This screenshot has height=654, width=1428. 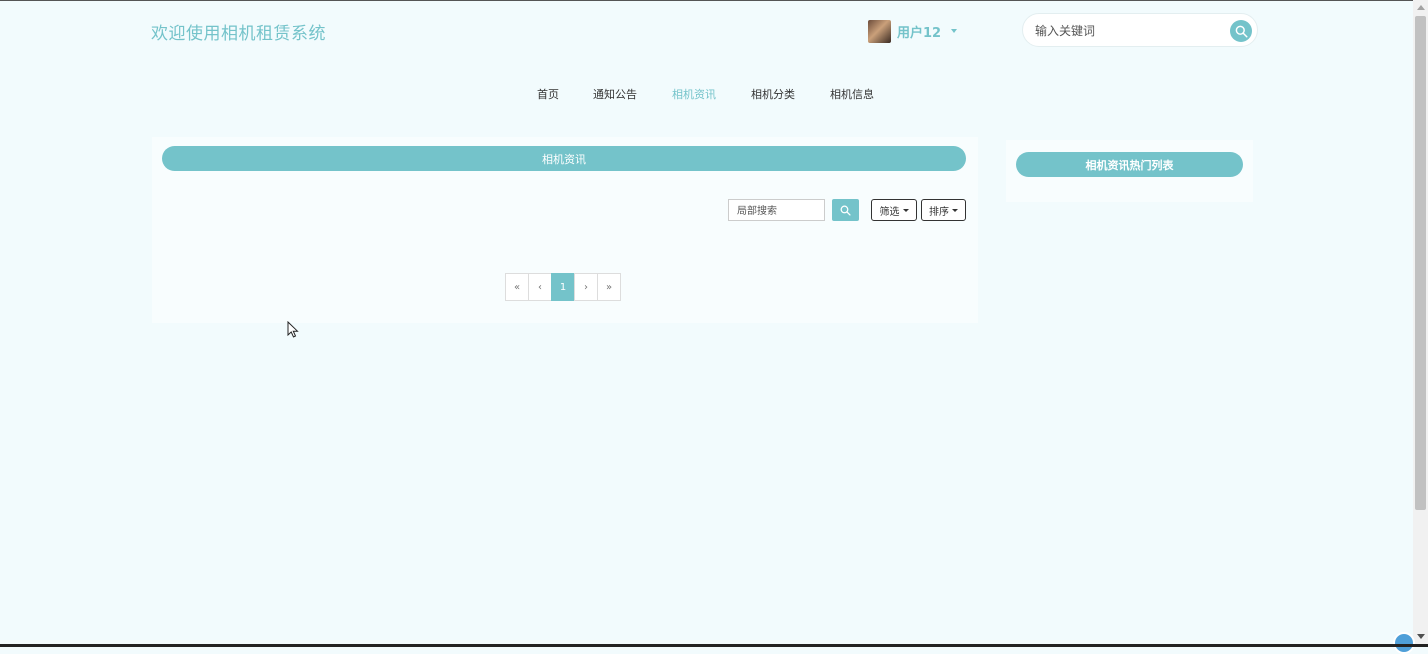 I want to click on local-search-button, so click(x=845, y=210).